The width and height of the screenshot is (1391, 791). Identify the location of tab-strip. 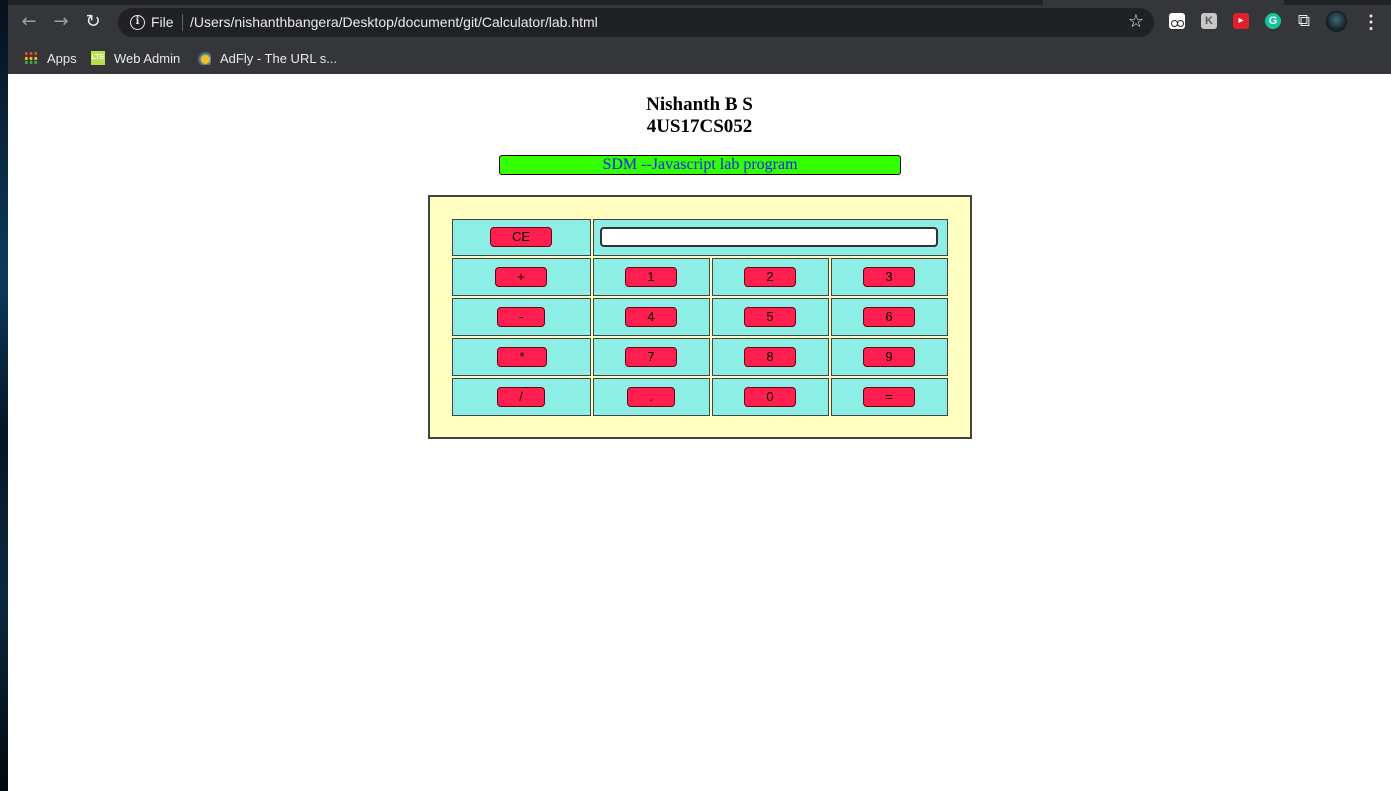
(525, 2).